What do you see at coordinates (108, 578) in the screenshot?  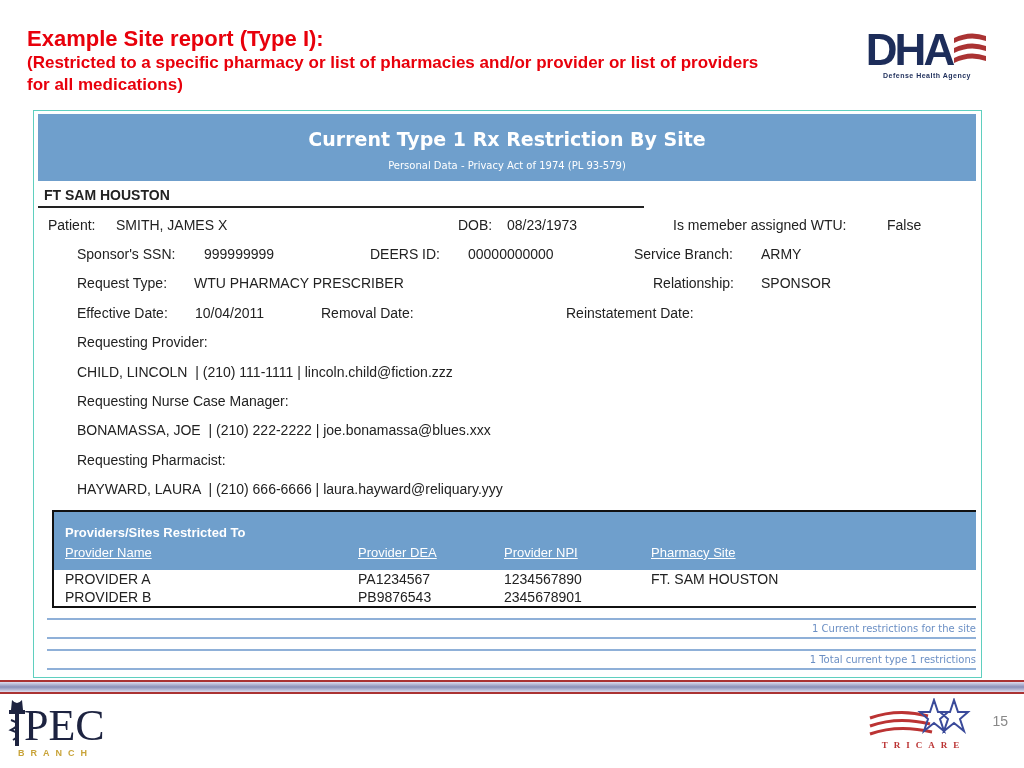 I see `table-cell-text: PROVIDER A` at bounding box center [108, 578].